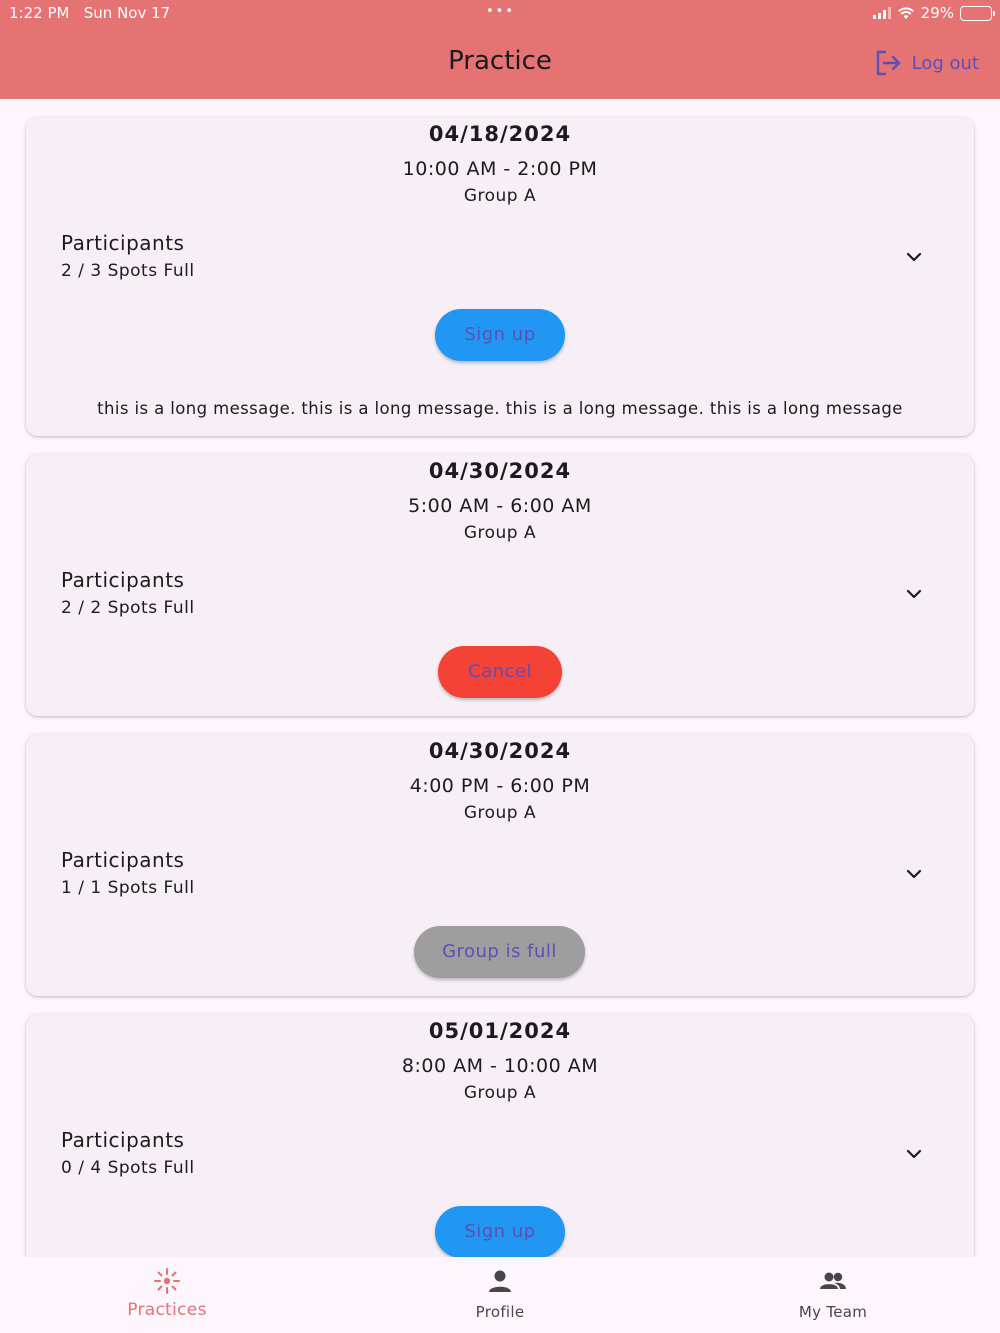 This screenshot has width=1000, height=1333. What do you see at coordinates (833, 1312) in the screenshot?
I see `nav-label: My Team` at bounding box center [833, 1312].